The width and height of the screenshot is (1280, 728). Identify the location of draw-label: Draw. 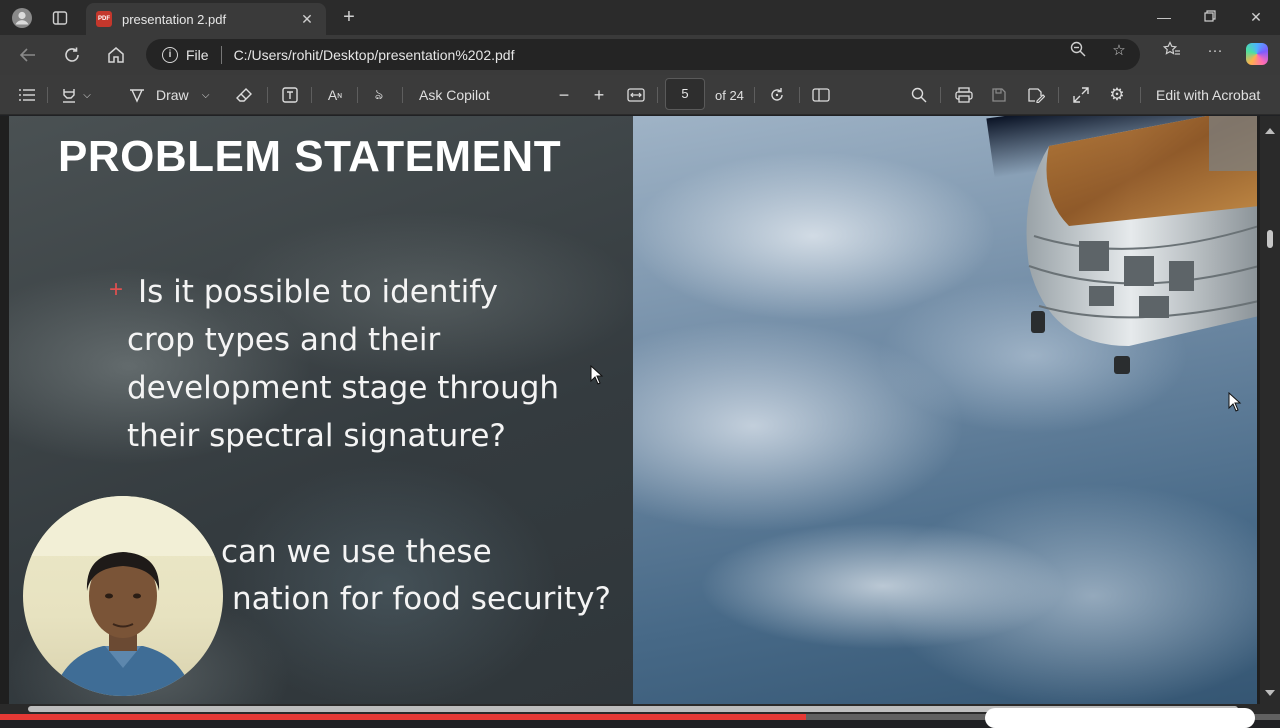
(172, 95).